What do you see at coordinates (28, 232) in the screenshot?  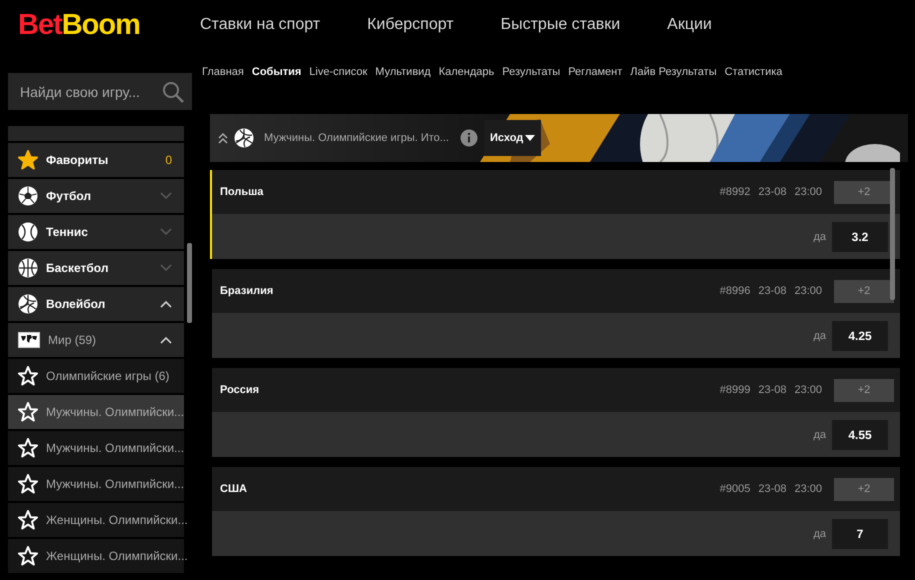 I see `tennis-ball-icon` at bounding box center [28, 232].